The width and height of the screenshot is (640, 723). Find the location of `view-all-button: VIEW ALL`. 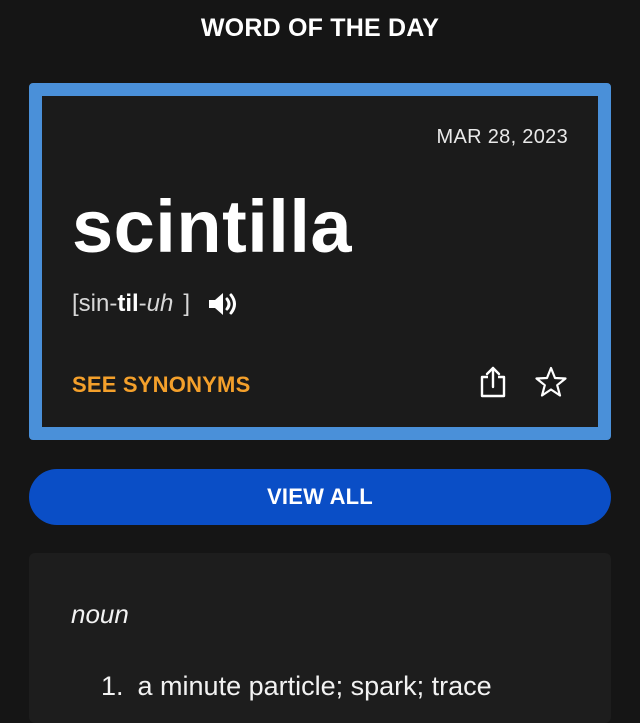

view-all-button: VIEW ALL is located at coordinates (320, 497).